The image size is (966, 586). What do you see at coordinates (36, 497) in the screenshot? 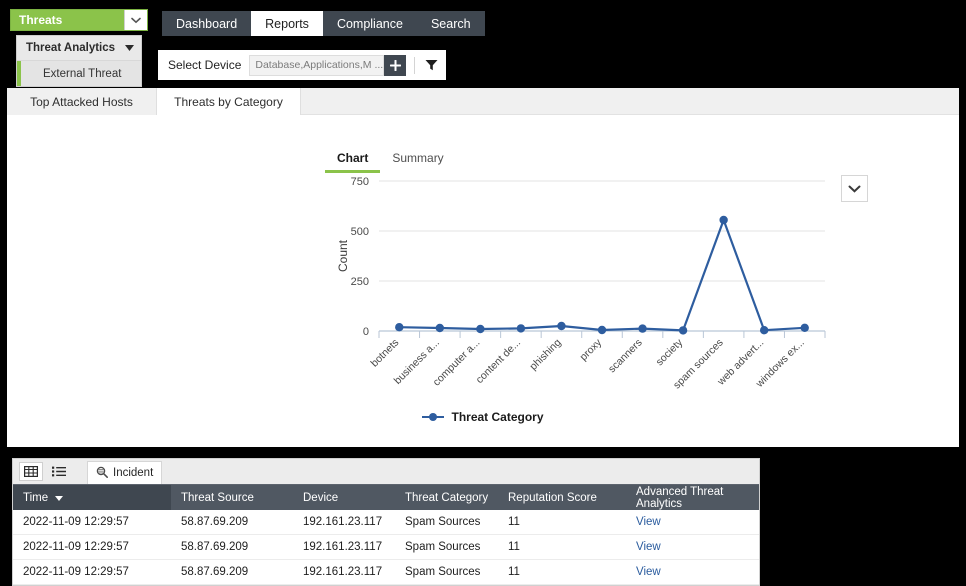
I see `column-header-time-label: Time` at bounding box center [36, 497].